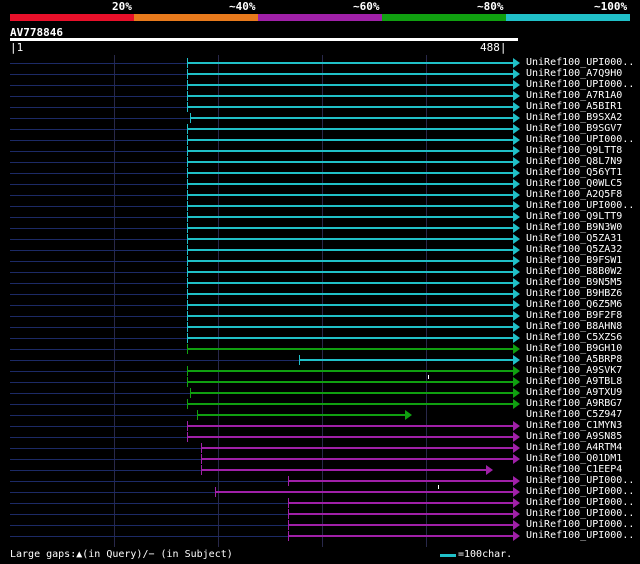  What do you see at coordinates (574, 469) in the screenshot?
I see `hit-label: UniRef100_C1EEP4` at bounding box center [574, 469].